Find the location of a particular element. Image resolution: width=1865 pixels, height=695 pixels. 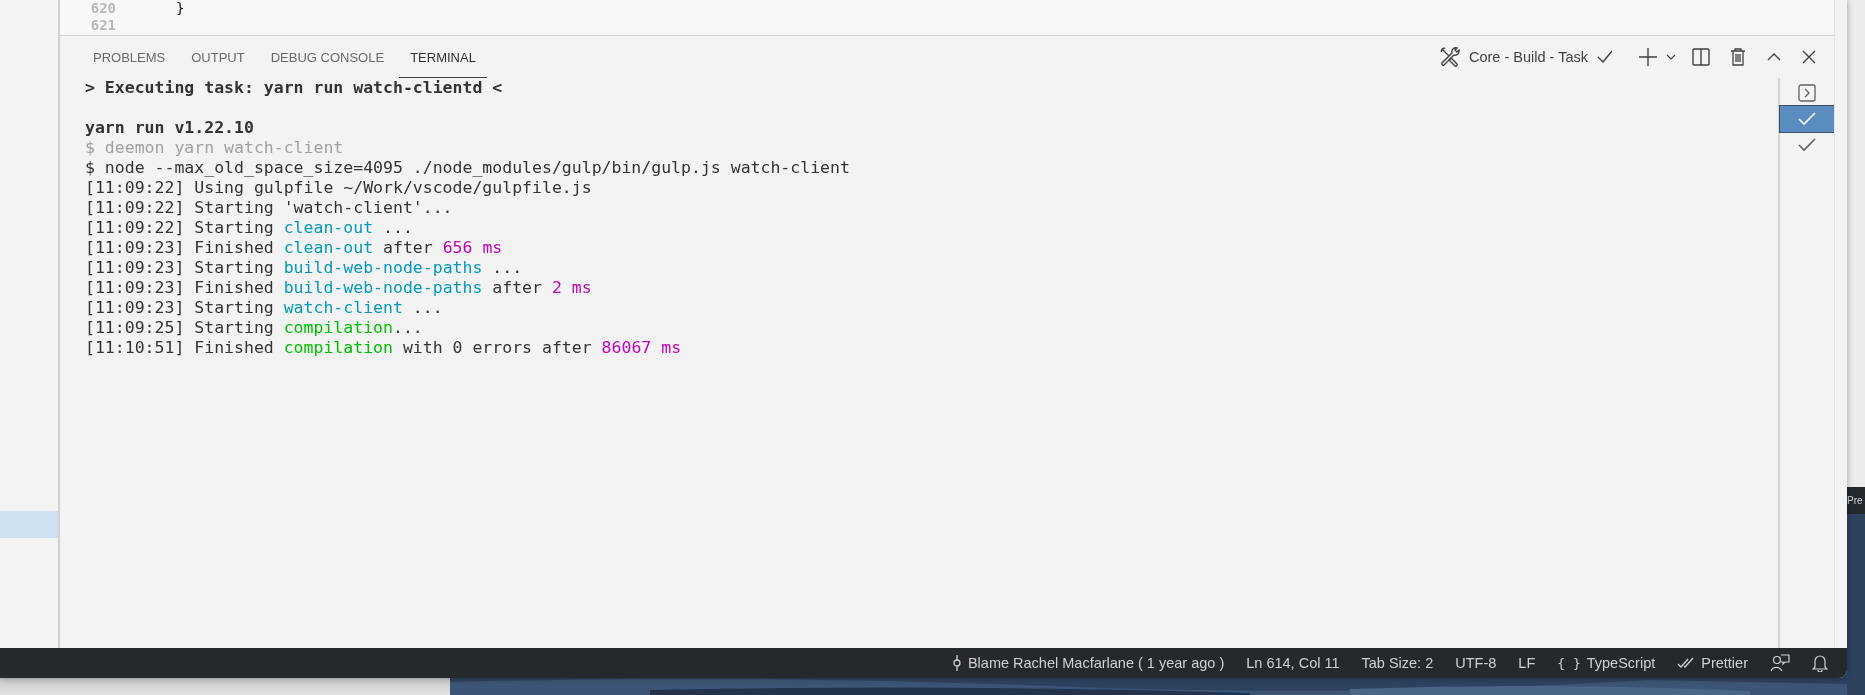

chevron-down-icon is located at coordinates (1671, 57).